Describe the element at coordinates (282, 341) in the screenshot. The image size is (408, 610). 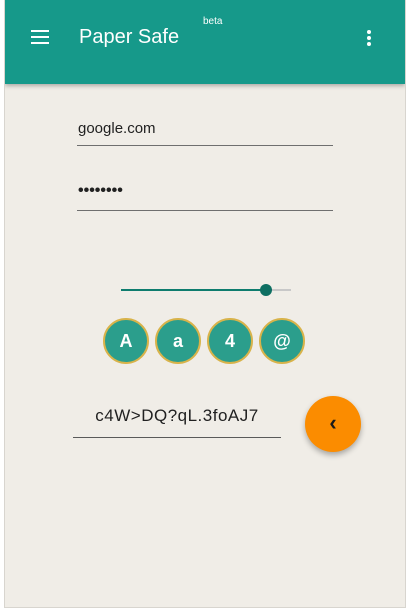
I see `symbols-toggle-button: @` at that location.